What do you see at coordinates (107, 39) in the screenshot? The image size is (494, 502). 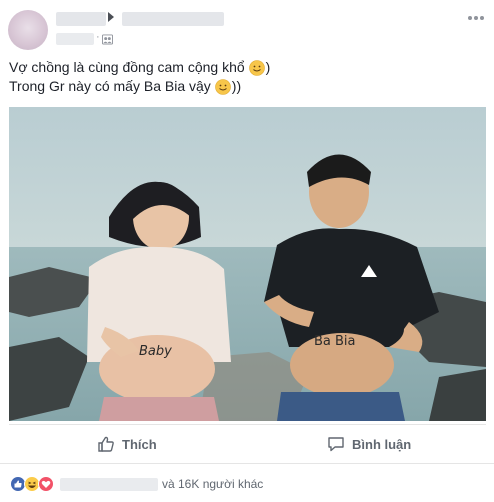 I see `group-audience-icon` at bounding box center [107, 39].